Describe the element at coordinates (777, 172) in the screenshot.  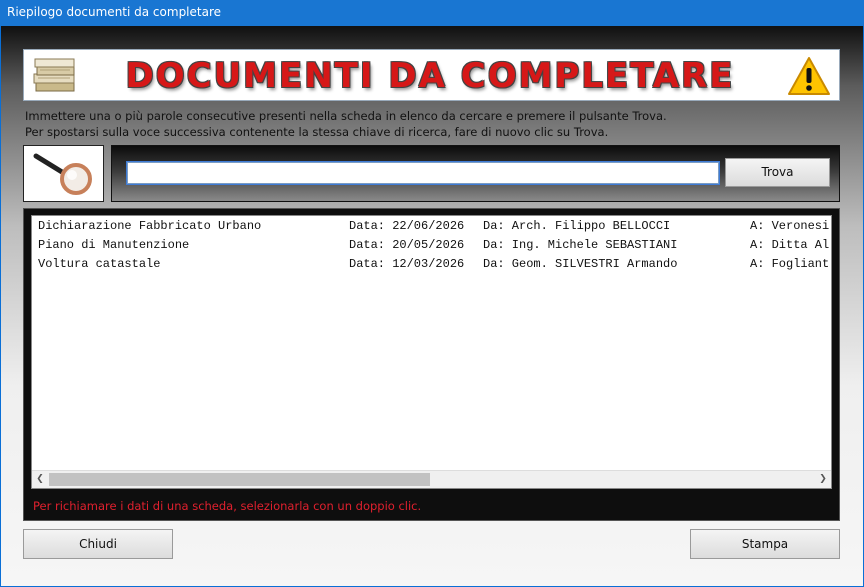
I see `find-button: Trova` at that location.